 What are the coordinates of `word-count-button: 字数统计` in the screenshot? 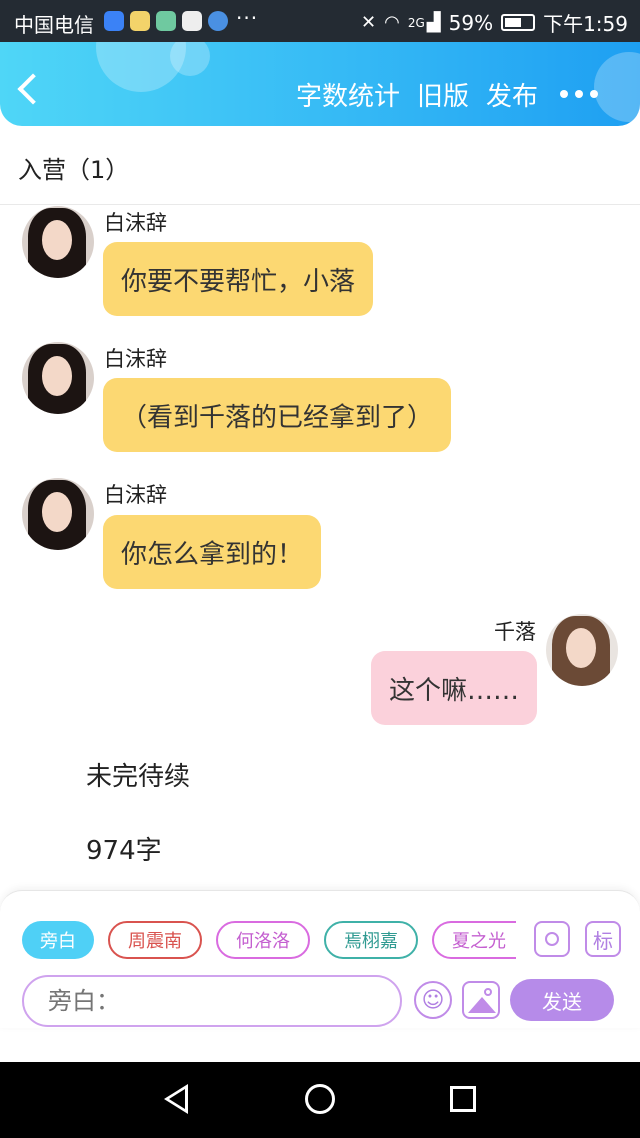 It's located at (348, 94).